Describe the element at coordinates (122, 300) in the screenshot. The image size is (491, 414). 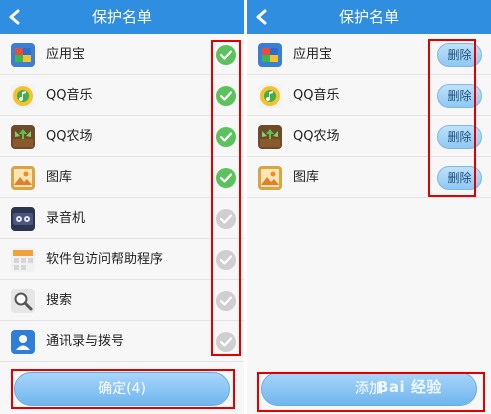
I see `list-item: 搜索` at that location.